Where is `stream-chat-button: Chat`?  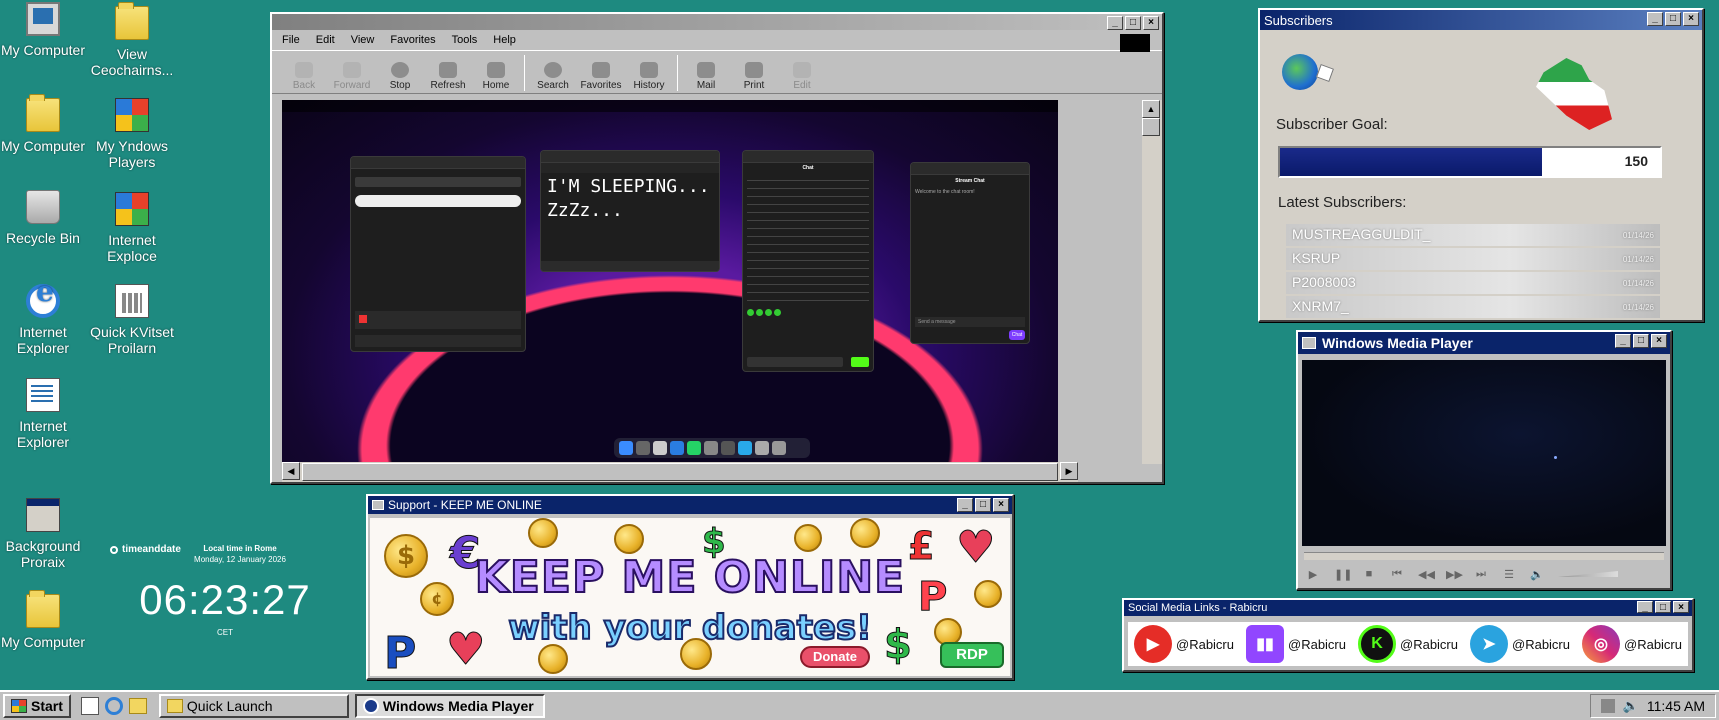 stream-chat-button: Chat is located at coordinates (1017, 335).